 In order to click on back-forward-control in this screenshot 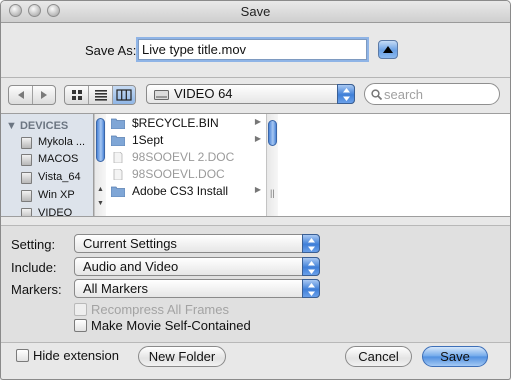, I will do `click(32, 95)`.